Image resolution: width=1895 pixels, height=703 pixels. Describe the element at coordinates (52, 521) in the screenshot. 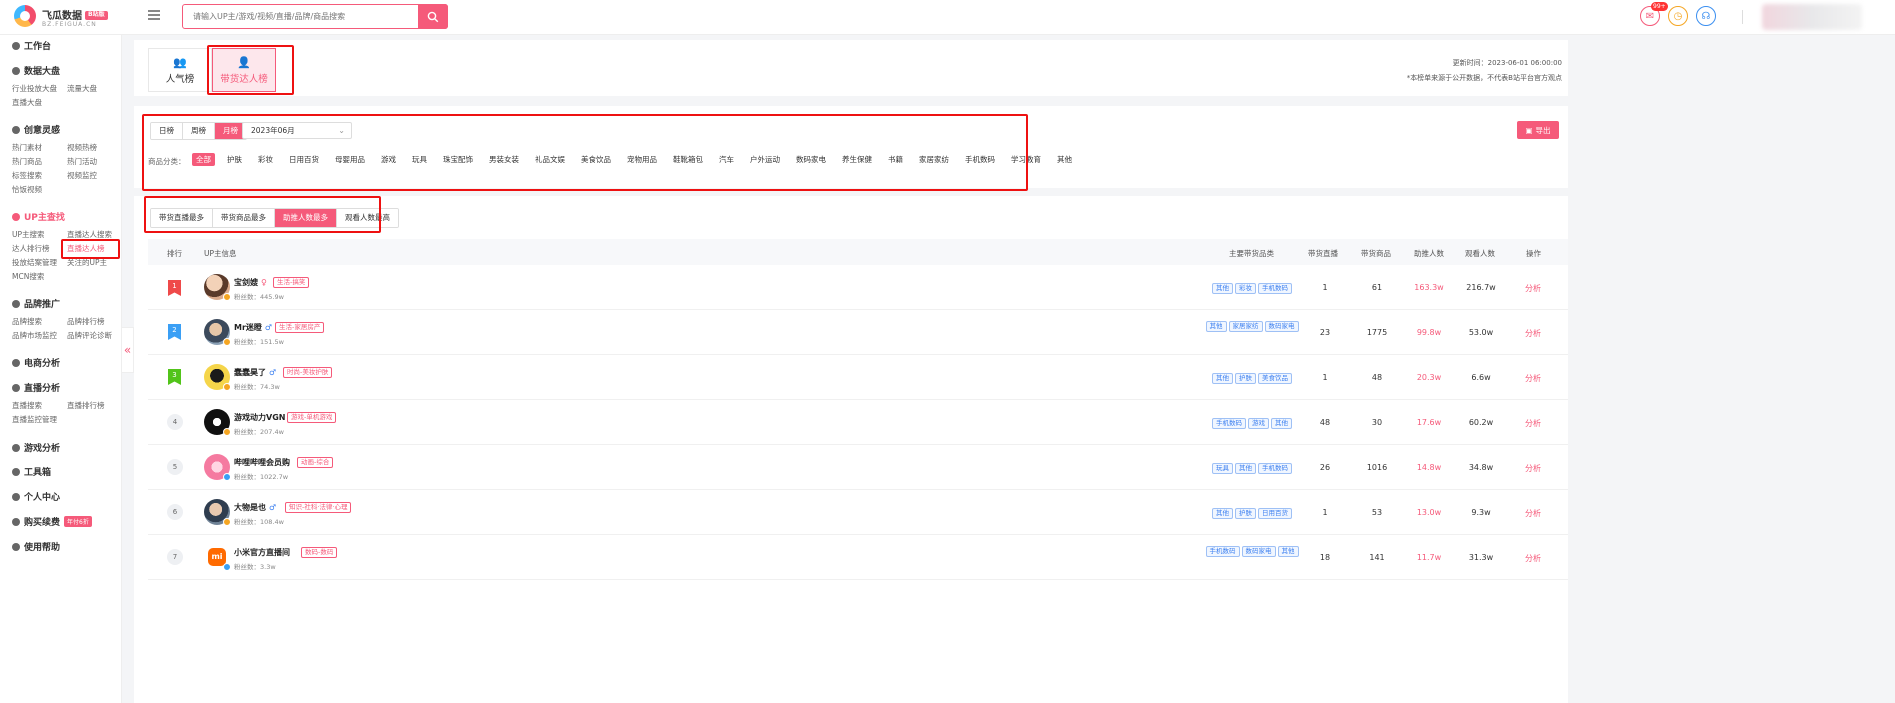

I see `sidebar-section-purchase: 购买续费 年付6折` at that location.